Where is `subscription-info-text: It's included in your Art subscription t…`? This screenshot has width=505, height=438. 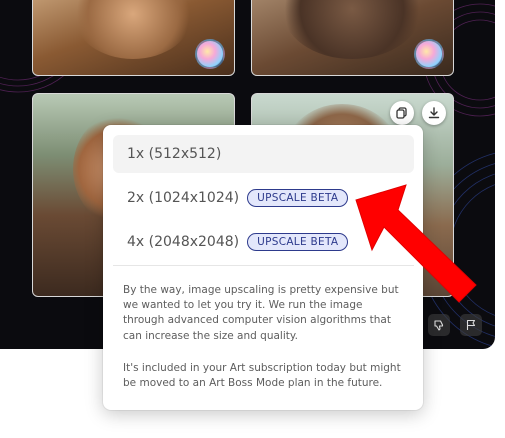
subscription-info-text: It's included in your Art subscription t… is located at coordinates (262, 376).